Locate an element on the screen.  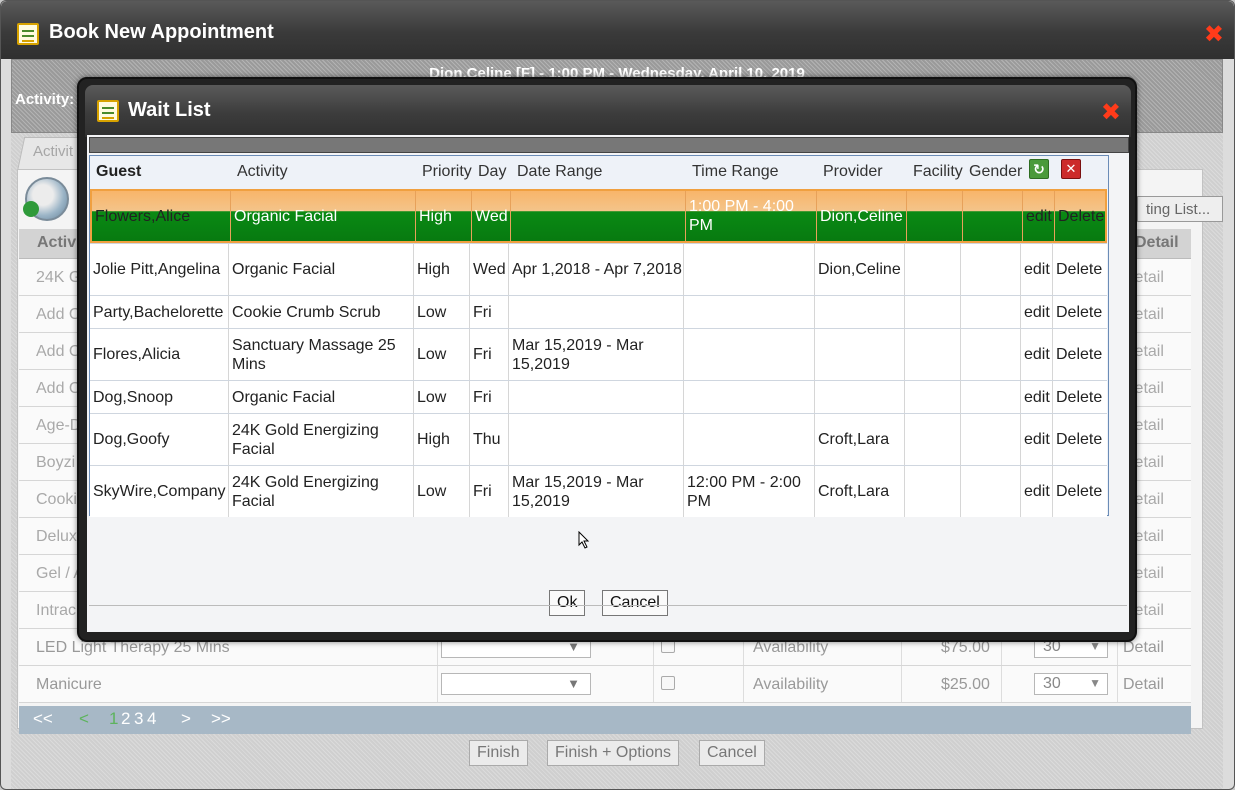
book-cancel-button: Cancel is located at coordinates (732, 753).